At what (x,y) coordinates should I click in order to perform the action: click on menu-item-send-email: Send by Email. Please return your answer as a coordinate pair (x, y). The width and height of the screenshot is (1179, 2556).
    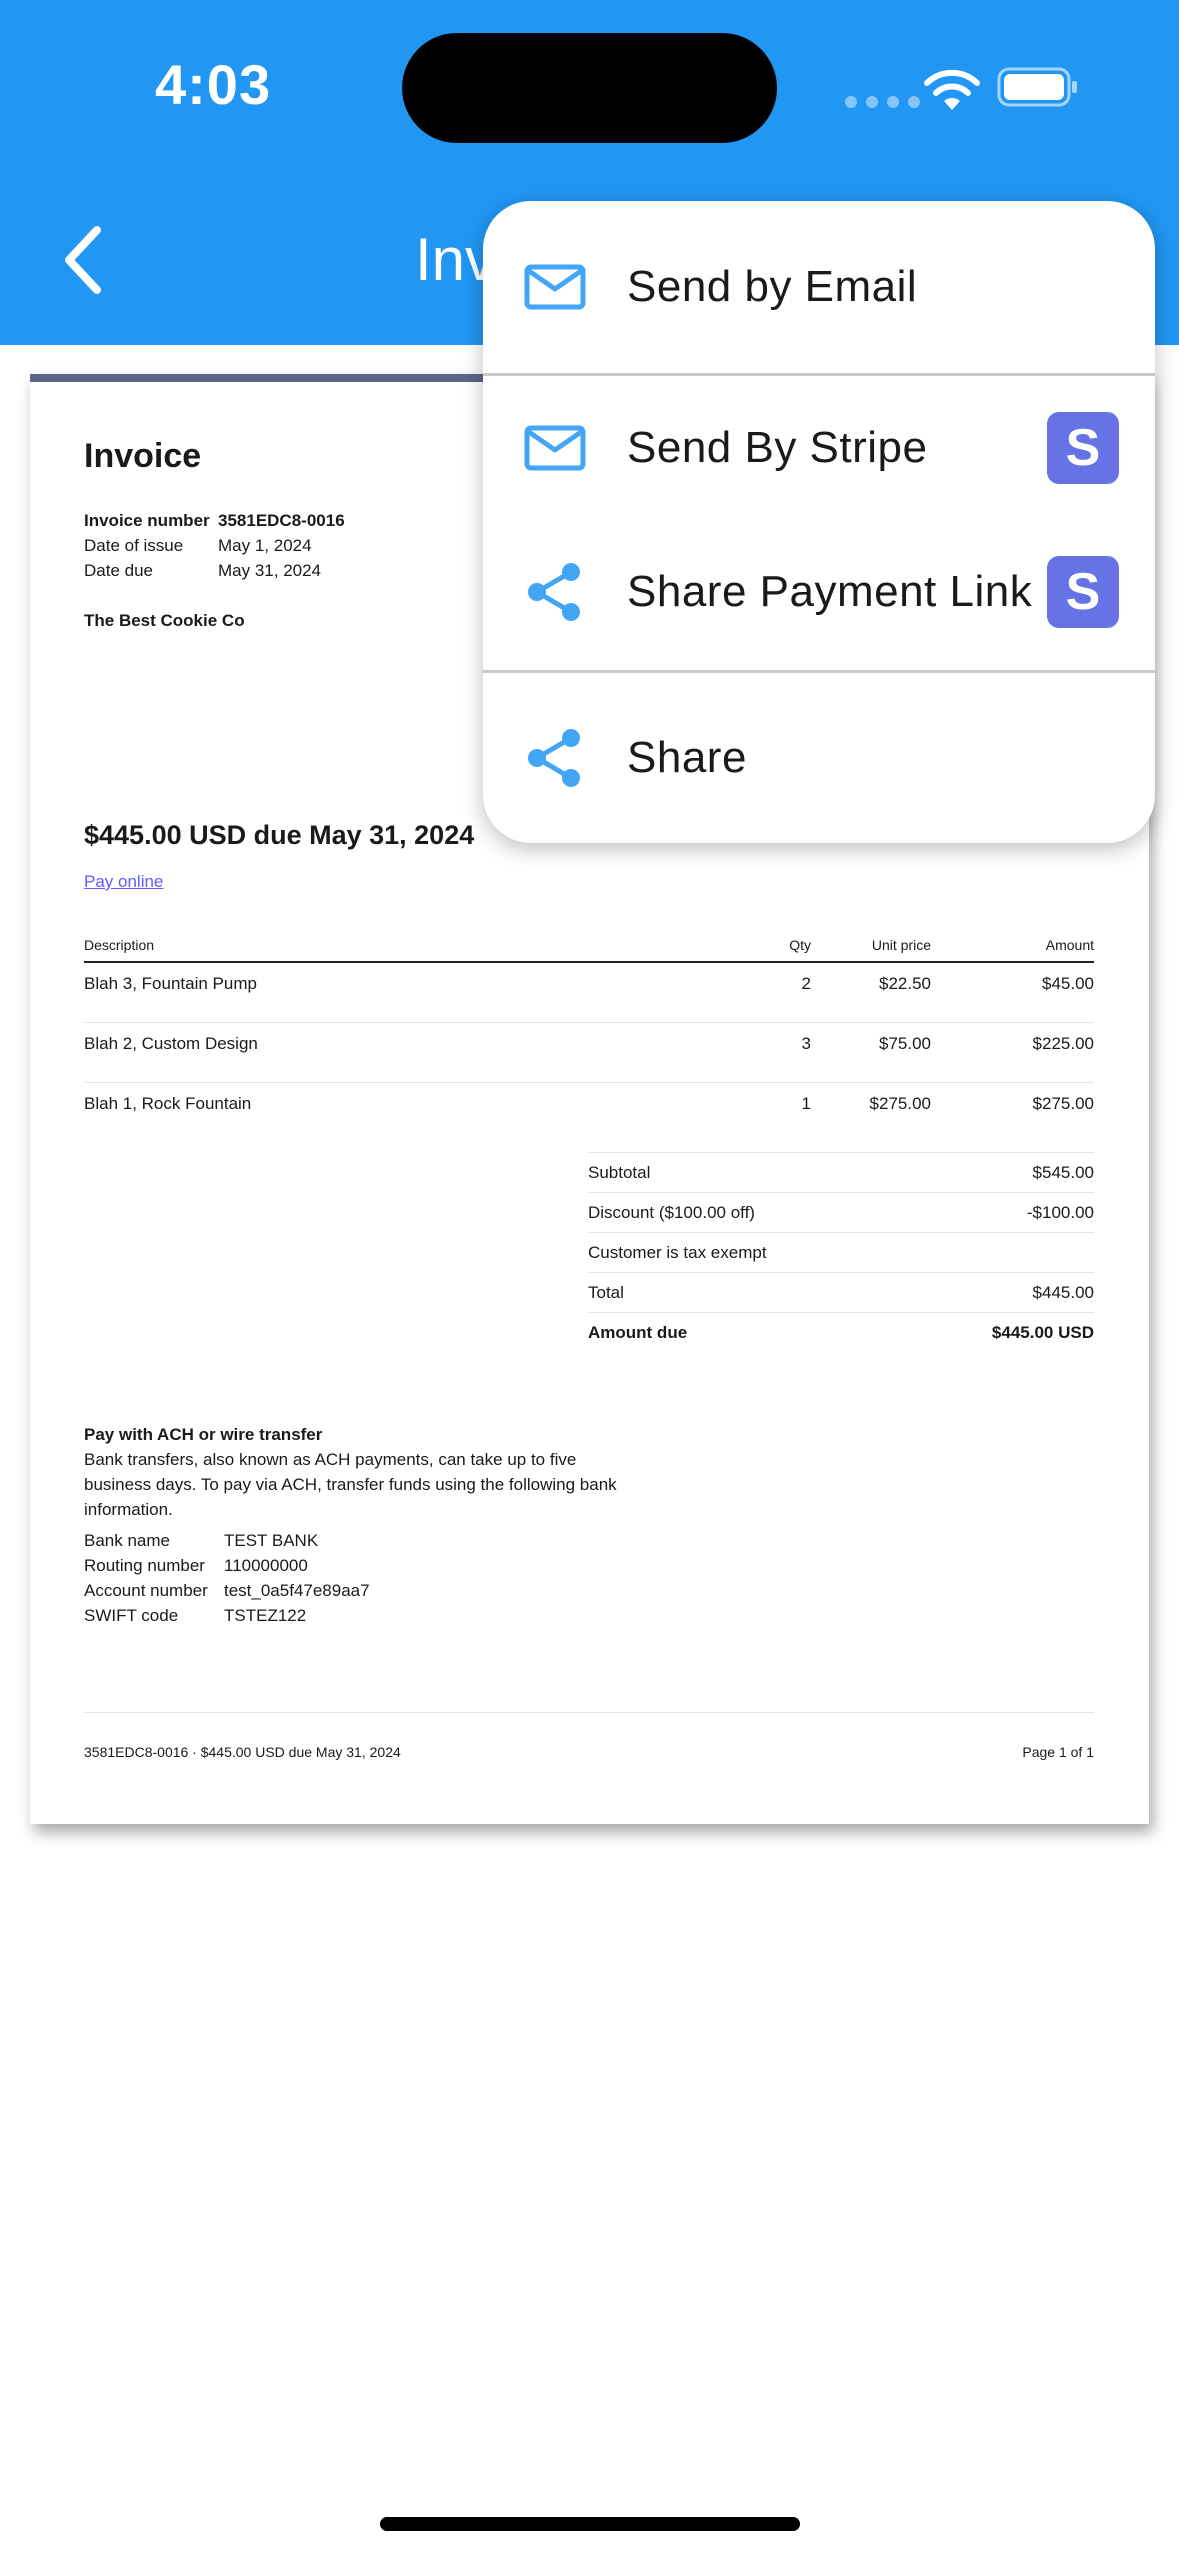
    Looking at the image, I should click on (819, 287).